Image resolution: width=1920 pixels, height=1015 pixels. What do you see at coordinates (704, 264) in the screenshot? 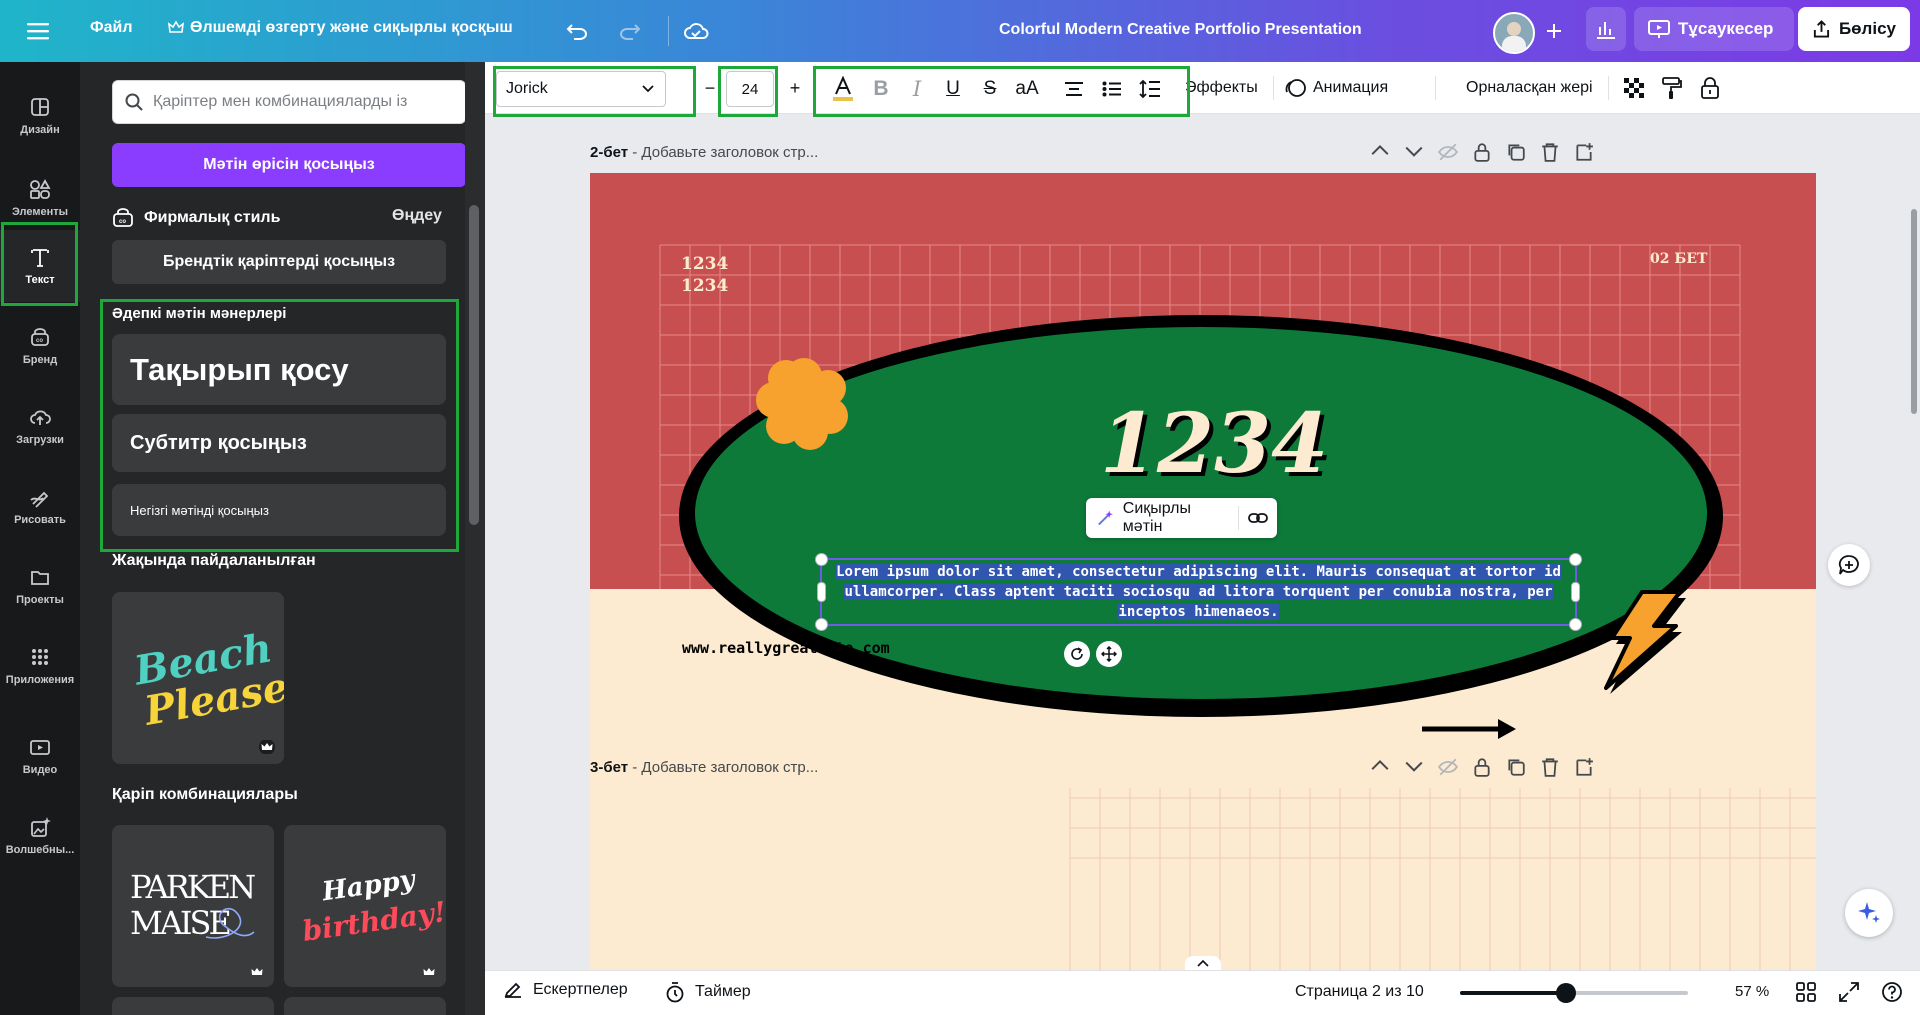
I see `slide-corner-number-1: 1234` at bounding box center [704, 264].